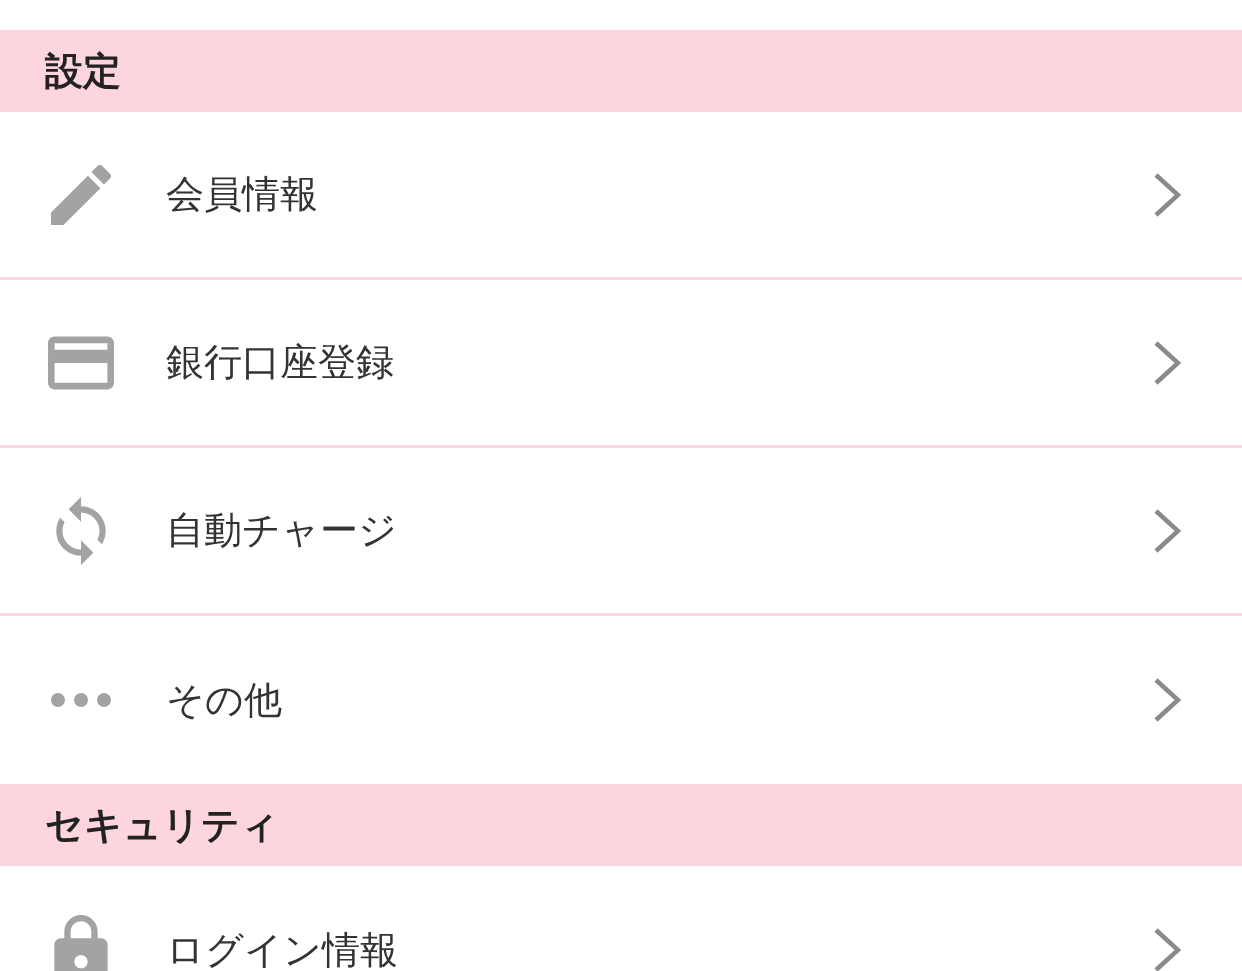 The width and height of the screenshot is (1242, 971). What do you see at coordinates (83, 71) in the screenshot?
I see `section-header: 設定` at bounding box center [83, 71].